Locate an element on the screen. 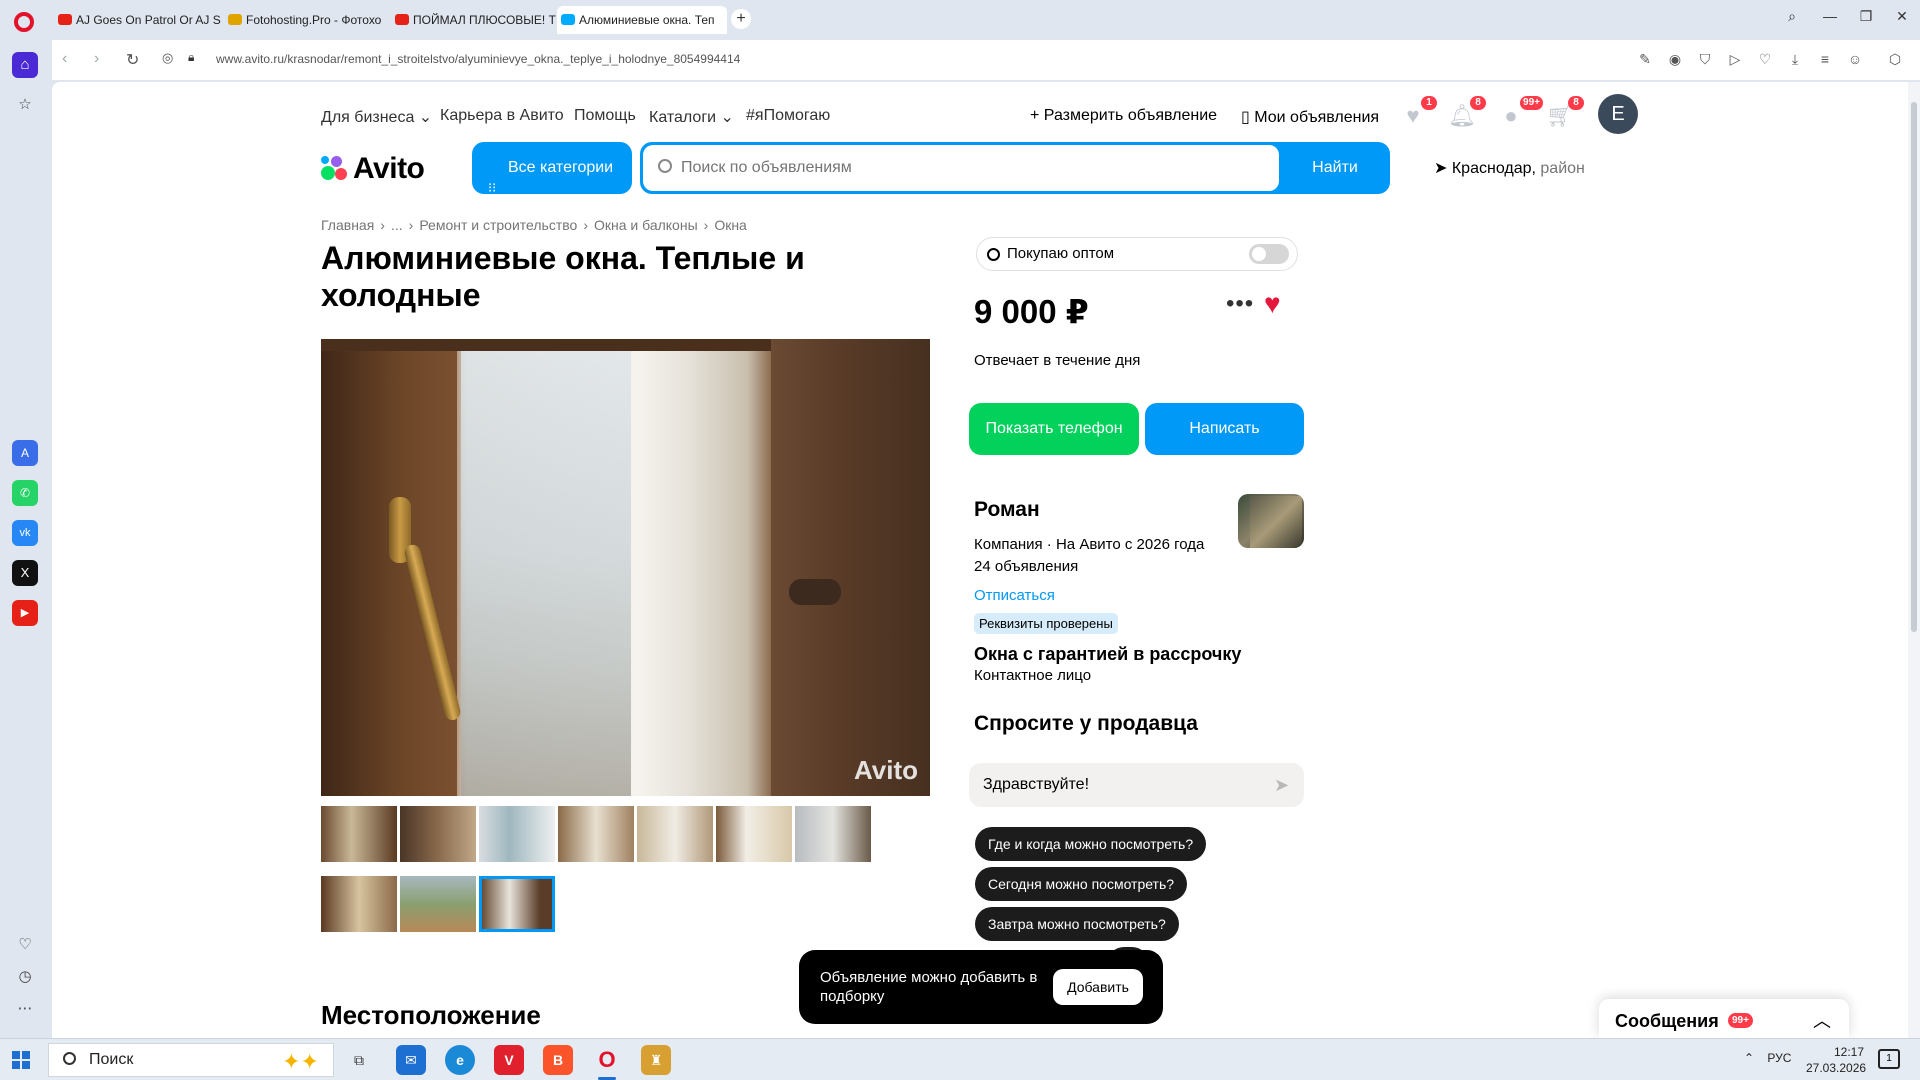 This screenshot has height=1080, width=1920. profile-icon: ☺ is located at coordinates (1855, 59).